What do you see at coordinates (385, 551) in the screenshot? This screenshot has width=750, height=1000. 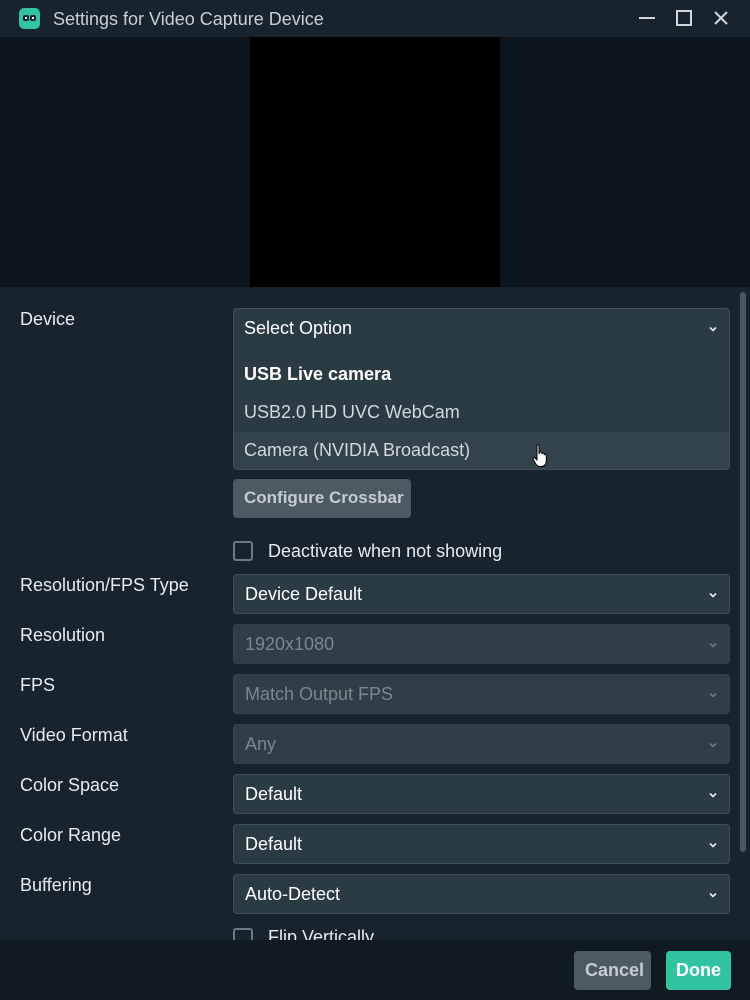 I see `deactivate-when-not-showing-label: Deactivate when not showing` at bounding box center [385, 551].